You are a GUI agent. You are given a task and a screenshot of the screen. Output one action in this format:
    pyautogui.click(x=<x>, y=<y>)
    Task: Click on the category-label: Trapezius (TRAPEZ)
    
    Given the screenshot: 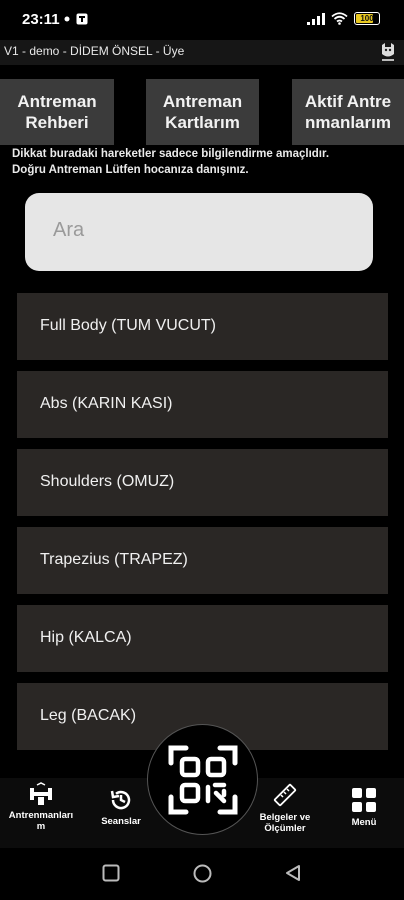 What is the action you would take?
    pyautogui.click(x=114, y=559)
    